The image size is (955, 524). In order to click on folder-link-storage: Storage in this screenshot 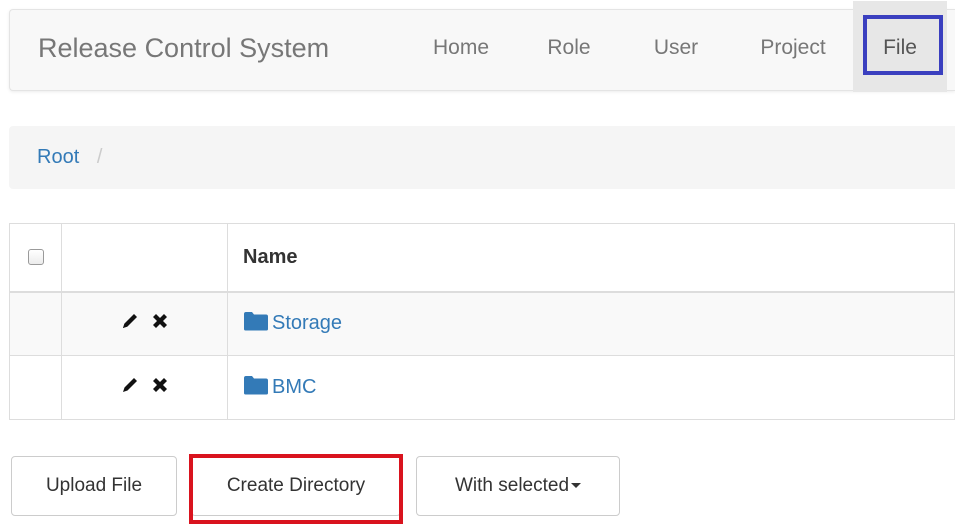, I will do `click(293, 324)`.